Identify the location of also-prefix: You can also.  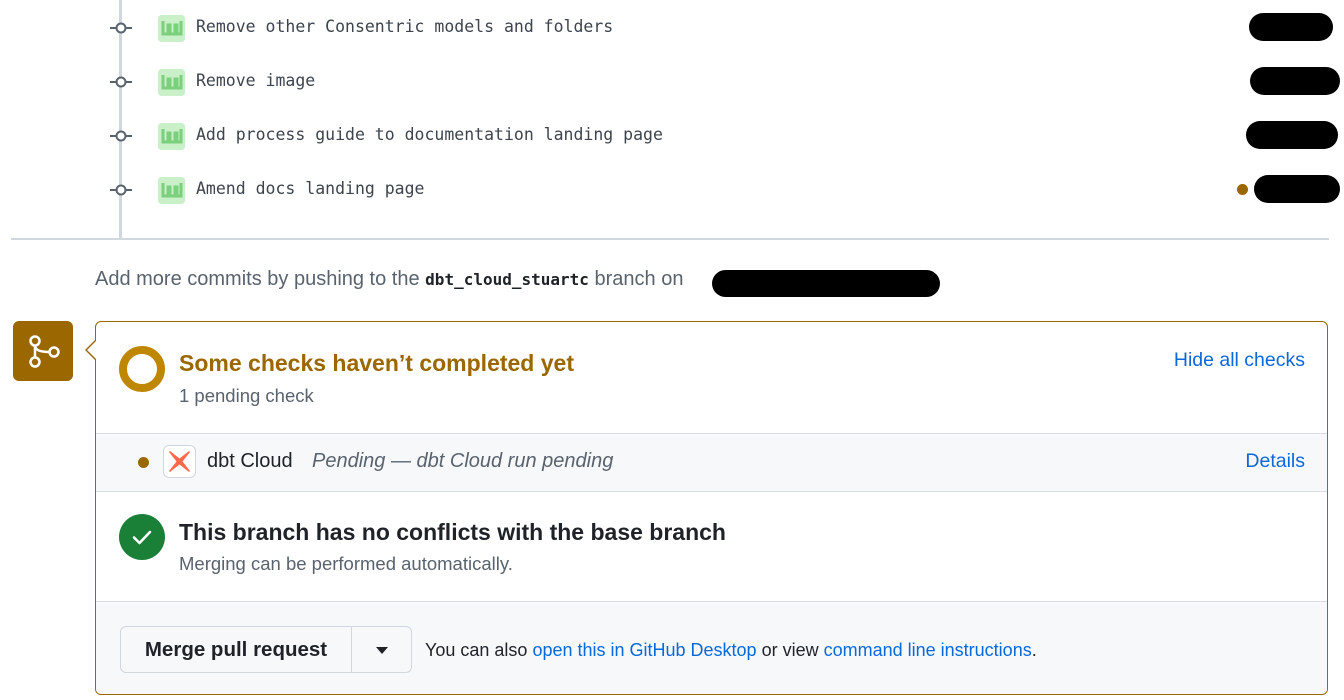
(476, 650).